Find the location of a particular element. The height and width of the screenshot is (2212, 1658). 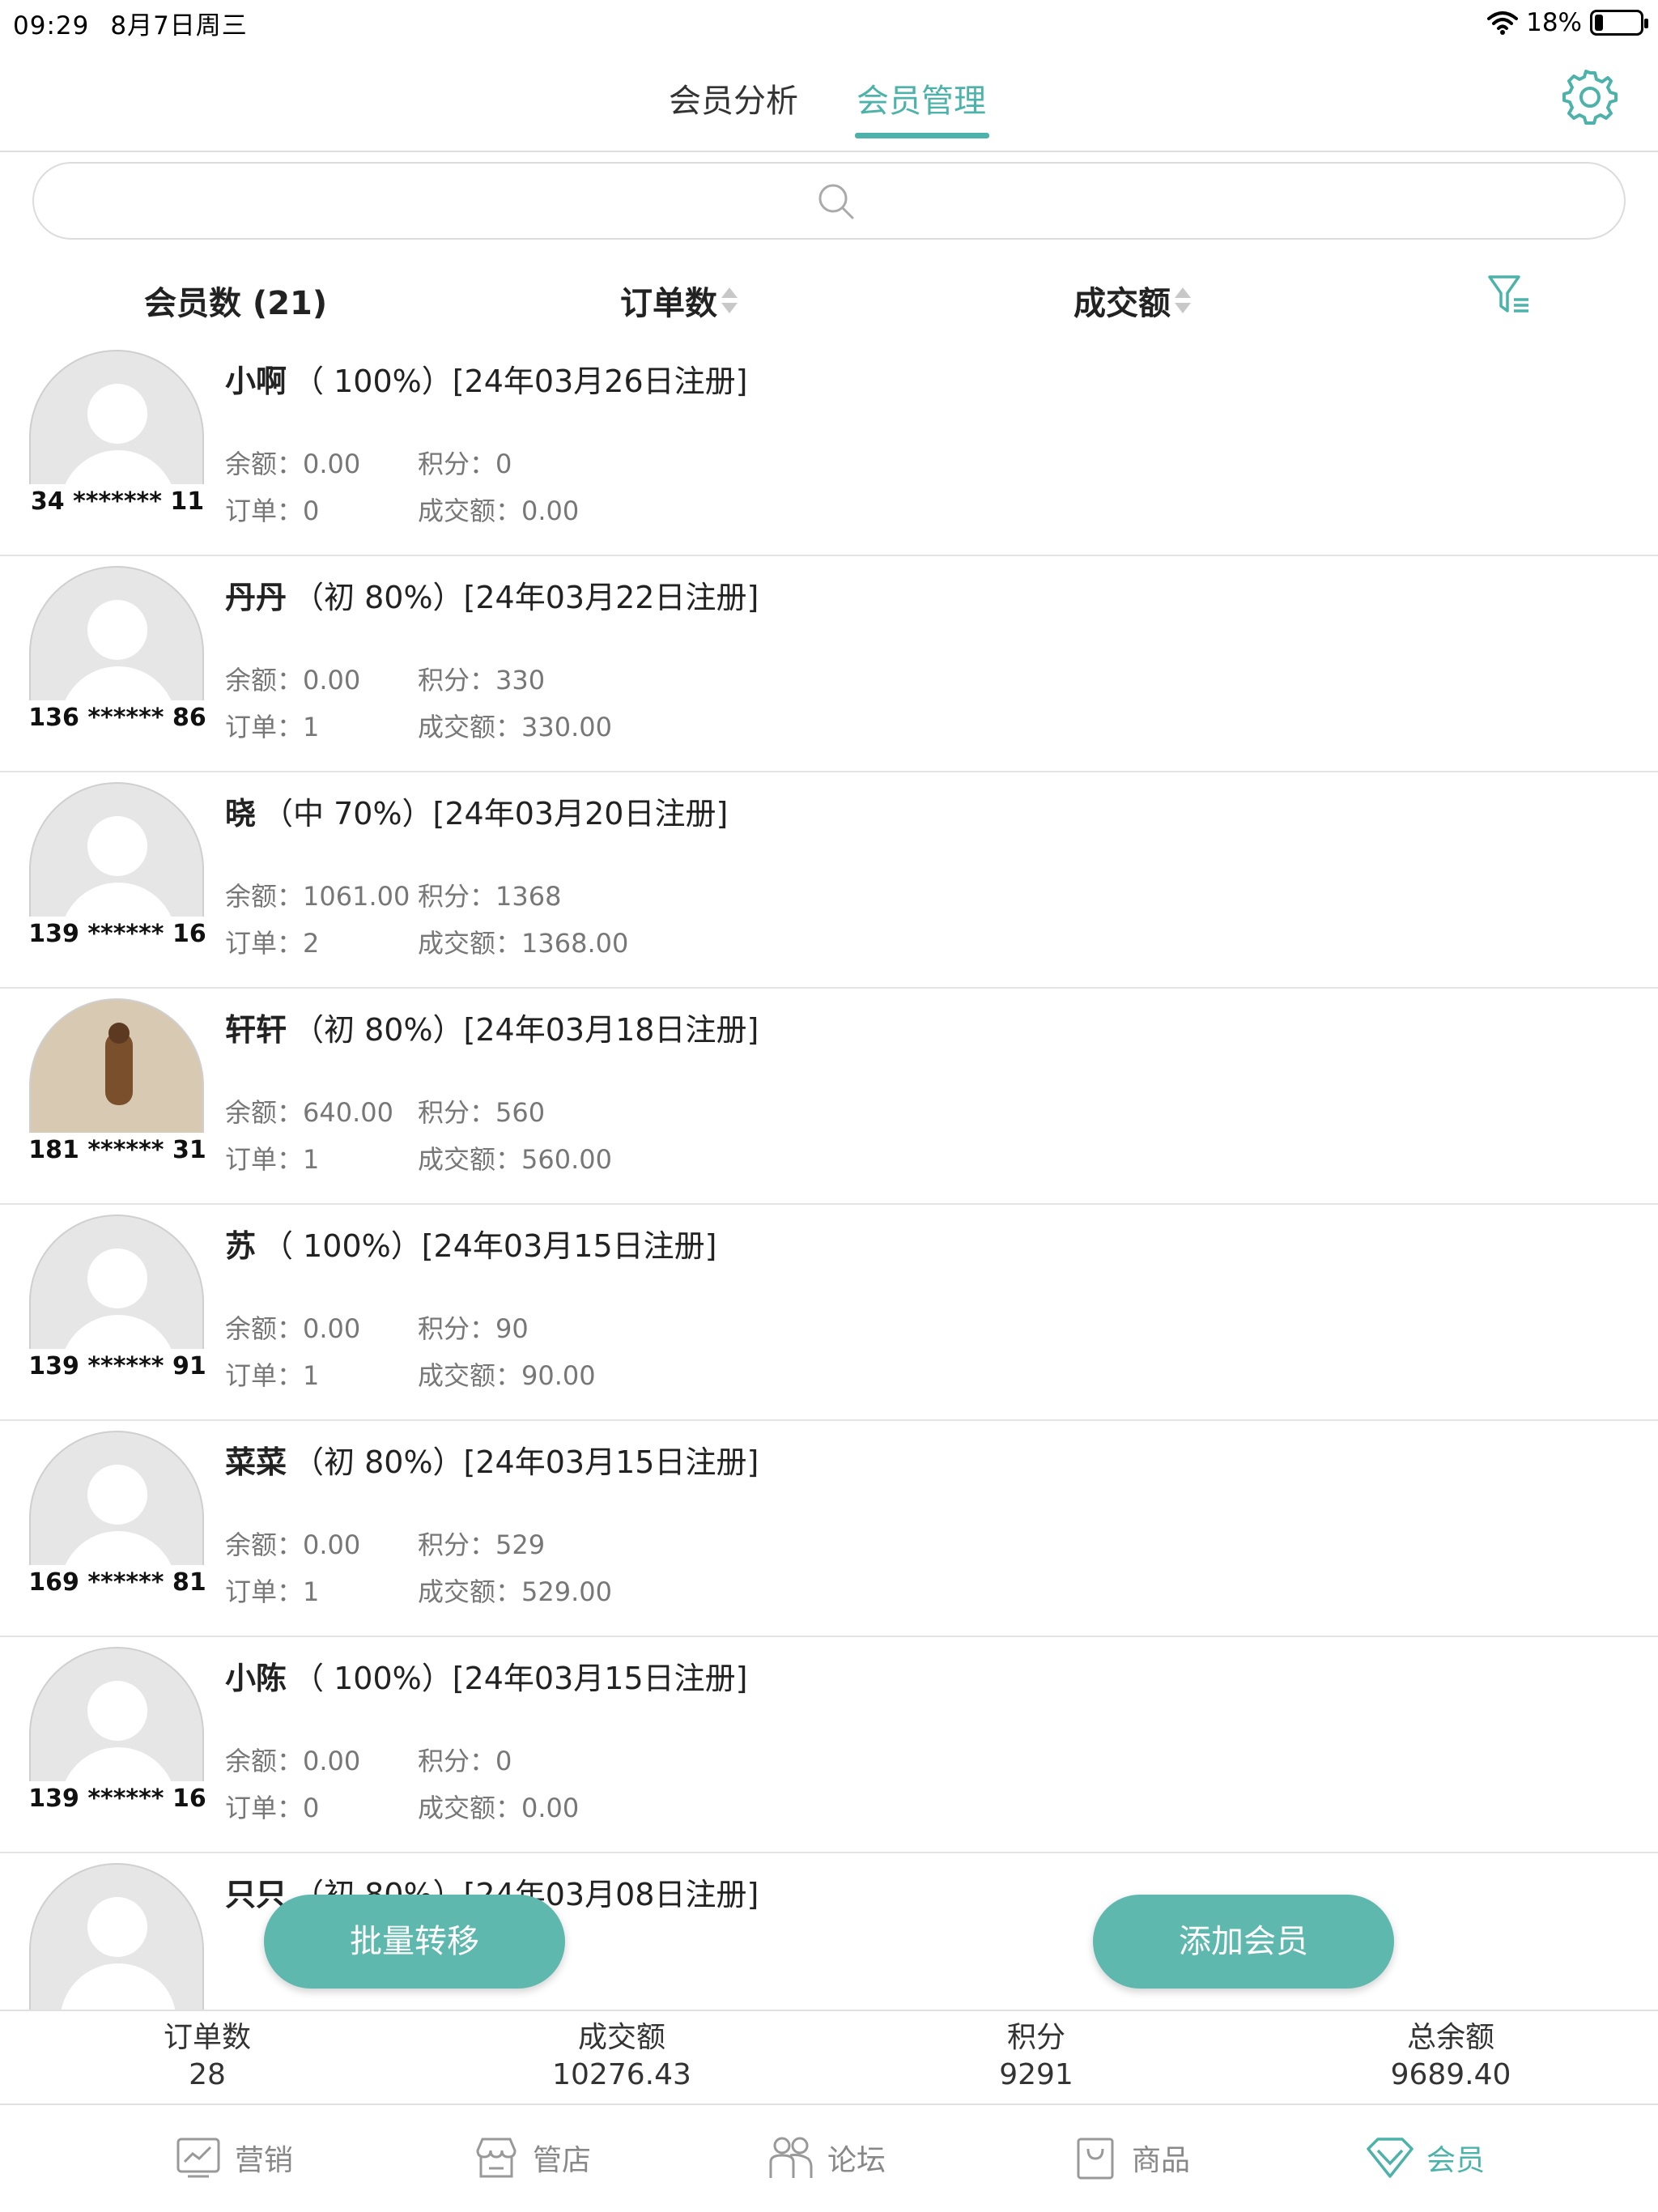

member-amount: 成交额：529.00 is located at coordinates (515, 1591).